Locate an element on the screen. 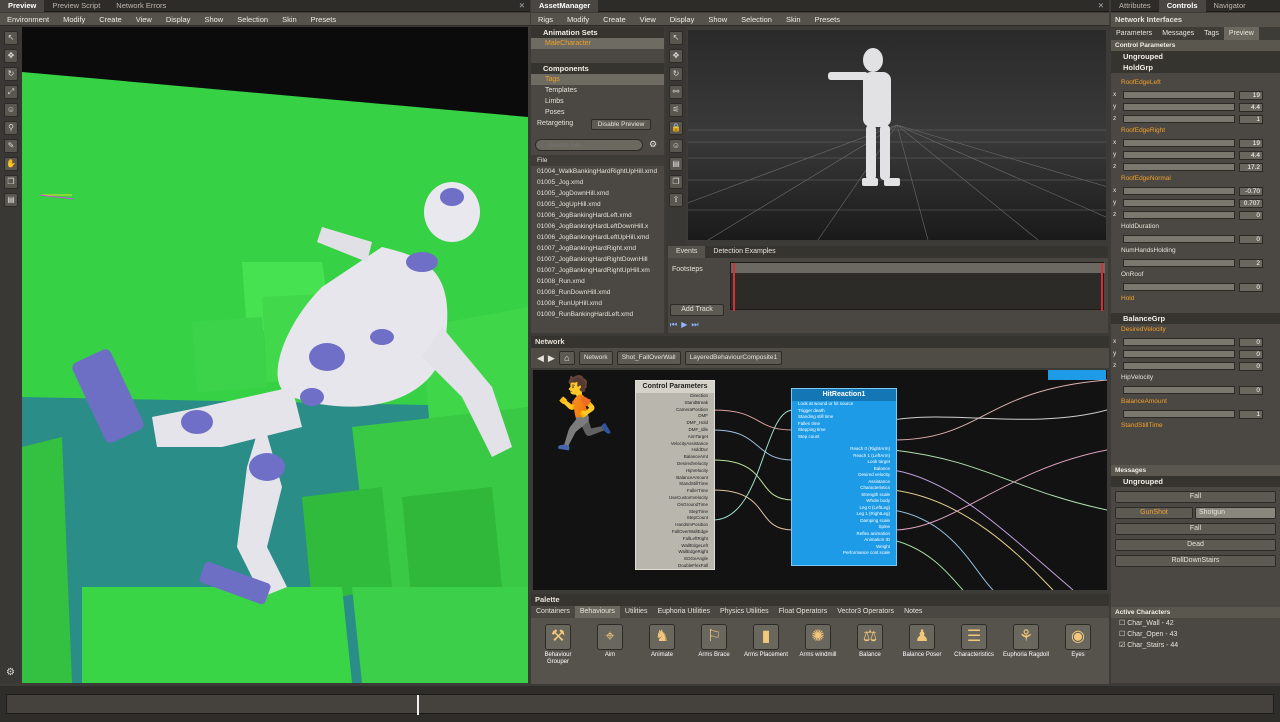 The image size is (1280, 722). menu-view: View is located at coordinates (144, 19).